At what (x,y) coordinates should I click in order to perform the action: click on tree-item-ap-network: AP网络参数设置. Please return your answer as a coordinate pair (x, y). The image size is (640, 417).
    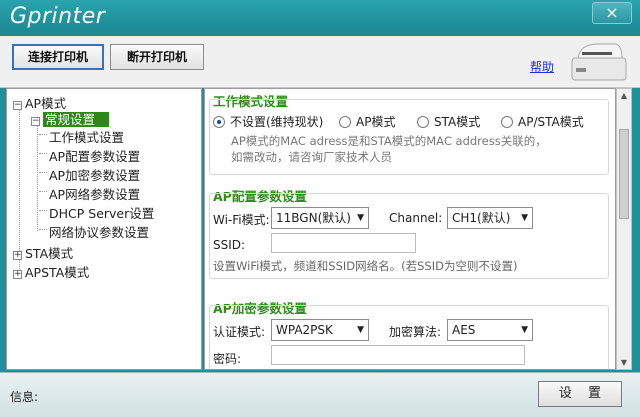
    Looking at the image, I should click on (94, 193).